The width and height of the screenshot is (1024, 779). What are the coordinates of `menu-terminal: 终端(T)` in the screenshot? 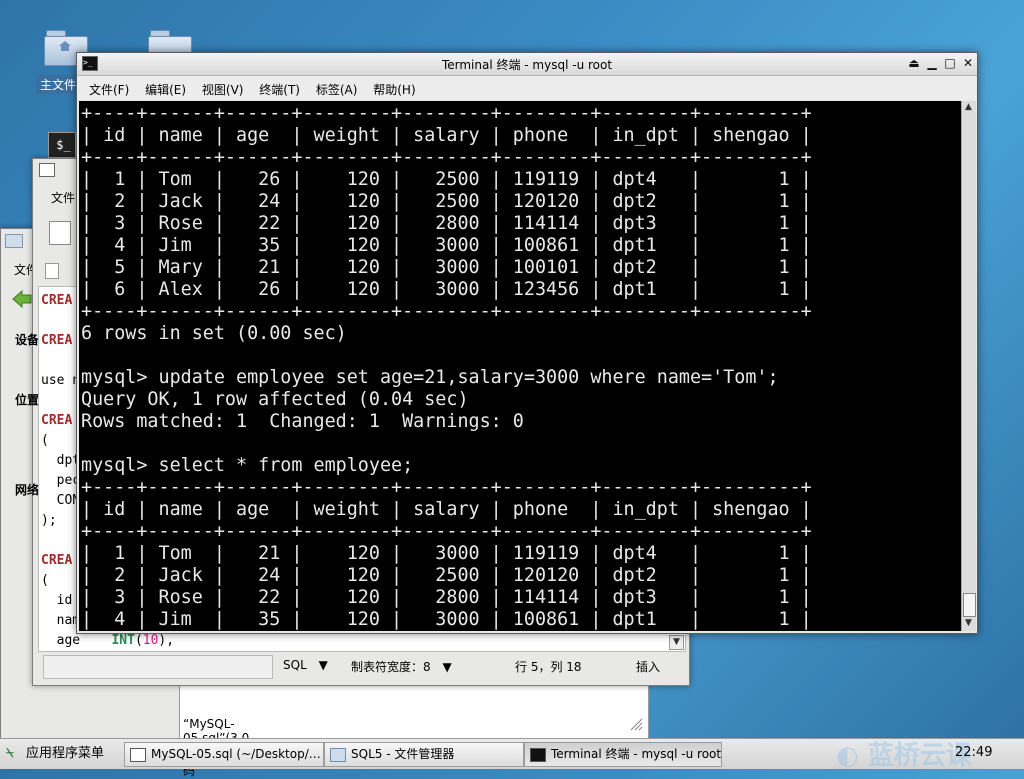 It's located at (279, 89).